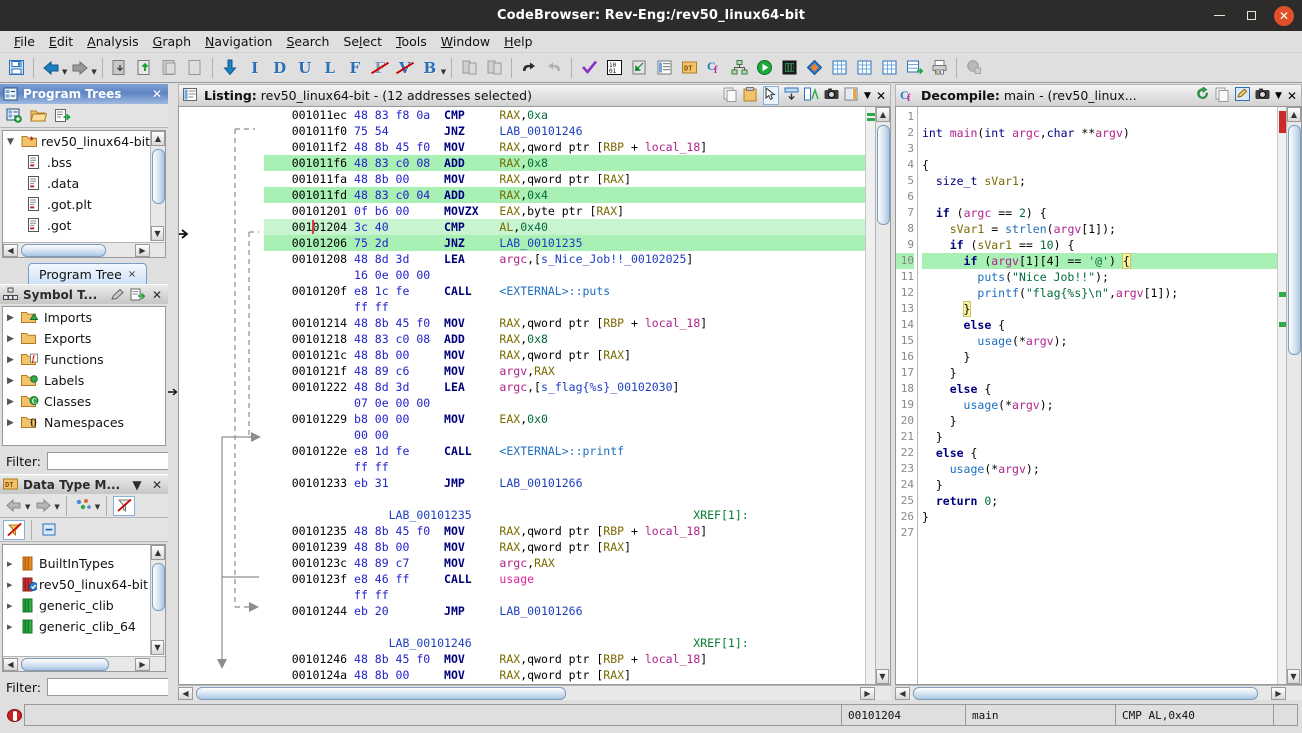  I want to click on menu-file: File, so click(24, 41).